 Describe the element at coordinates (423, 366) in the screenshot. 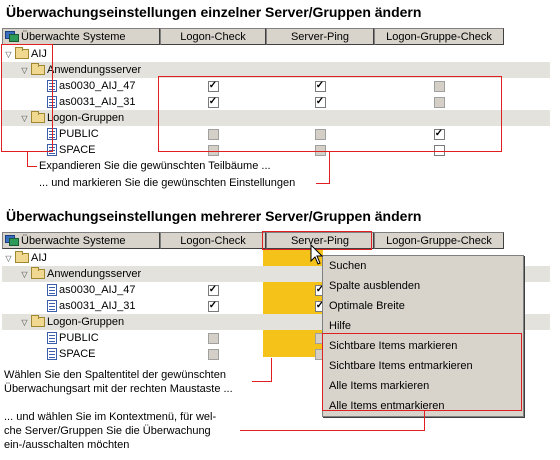

I see `context-menu-item: Sichtbare Items entmarkieren` at that location.